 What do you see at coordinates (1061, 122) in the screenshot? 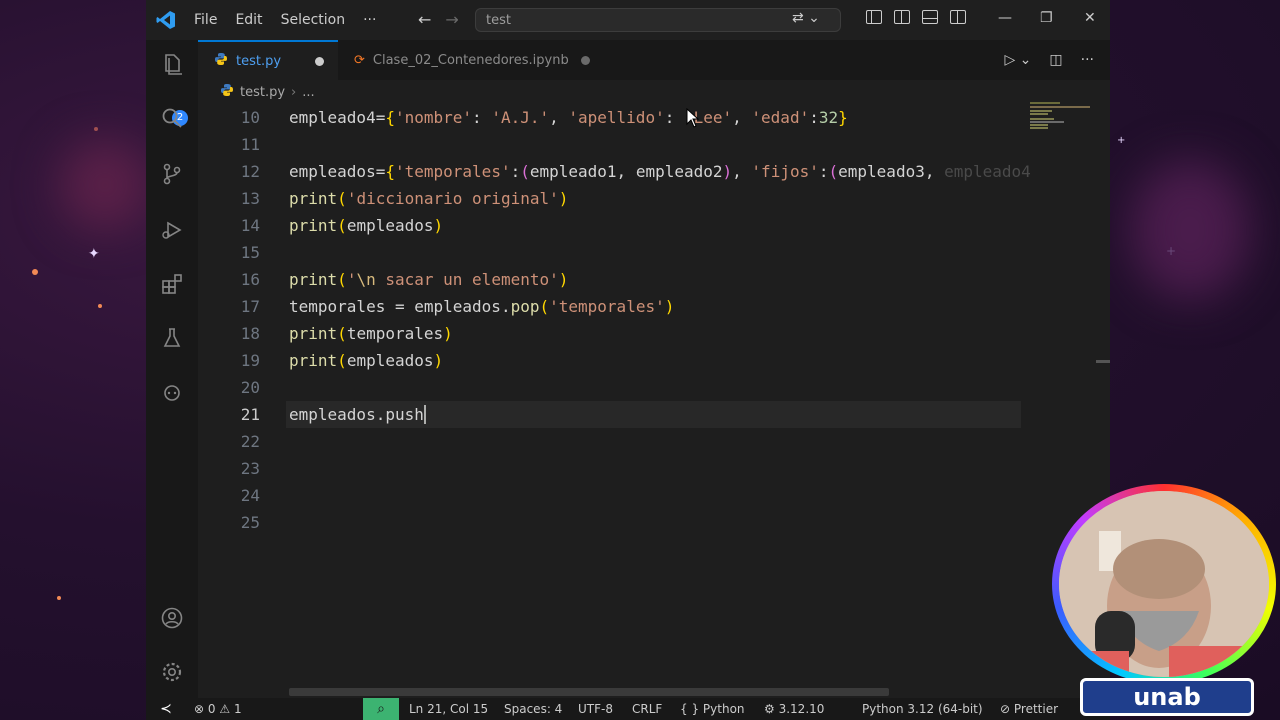
I see `minimap` at bounding box center [1061, 122].